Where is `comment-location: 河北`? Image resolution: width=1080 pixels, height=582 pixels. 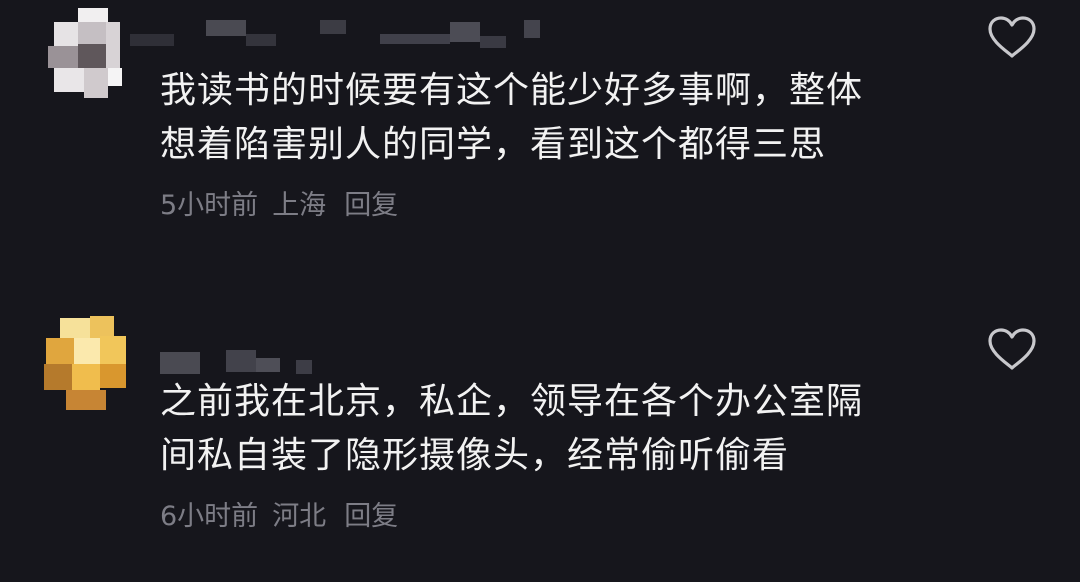 comment-location: 河北 is located at coordinates (299, 516).